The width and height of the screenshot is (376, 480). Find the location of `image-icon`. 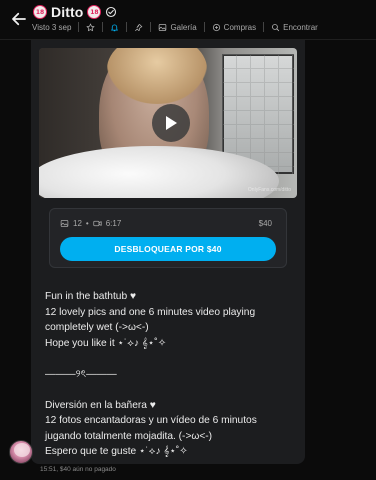

image-icon is located at coordinates (64, 223).